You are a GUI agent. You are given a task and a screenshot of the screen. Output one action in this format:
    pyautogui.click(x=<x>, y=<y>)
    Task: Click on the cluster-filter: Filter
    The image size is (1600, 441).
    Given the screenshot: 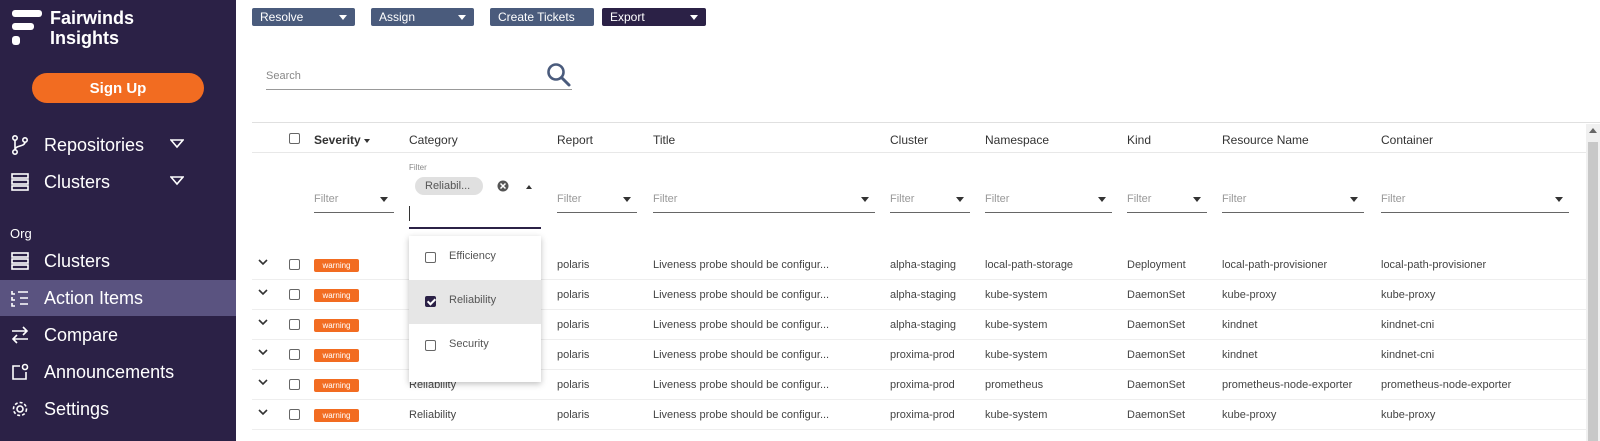 What is the action you would take?
    pyautogui.click(x=930, y=201)
    